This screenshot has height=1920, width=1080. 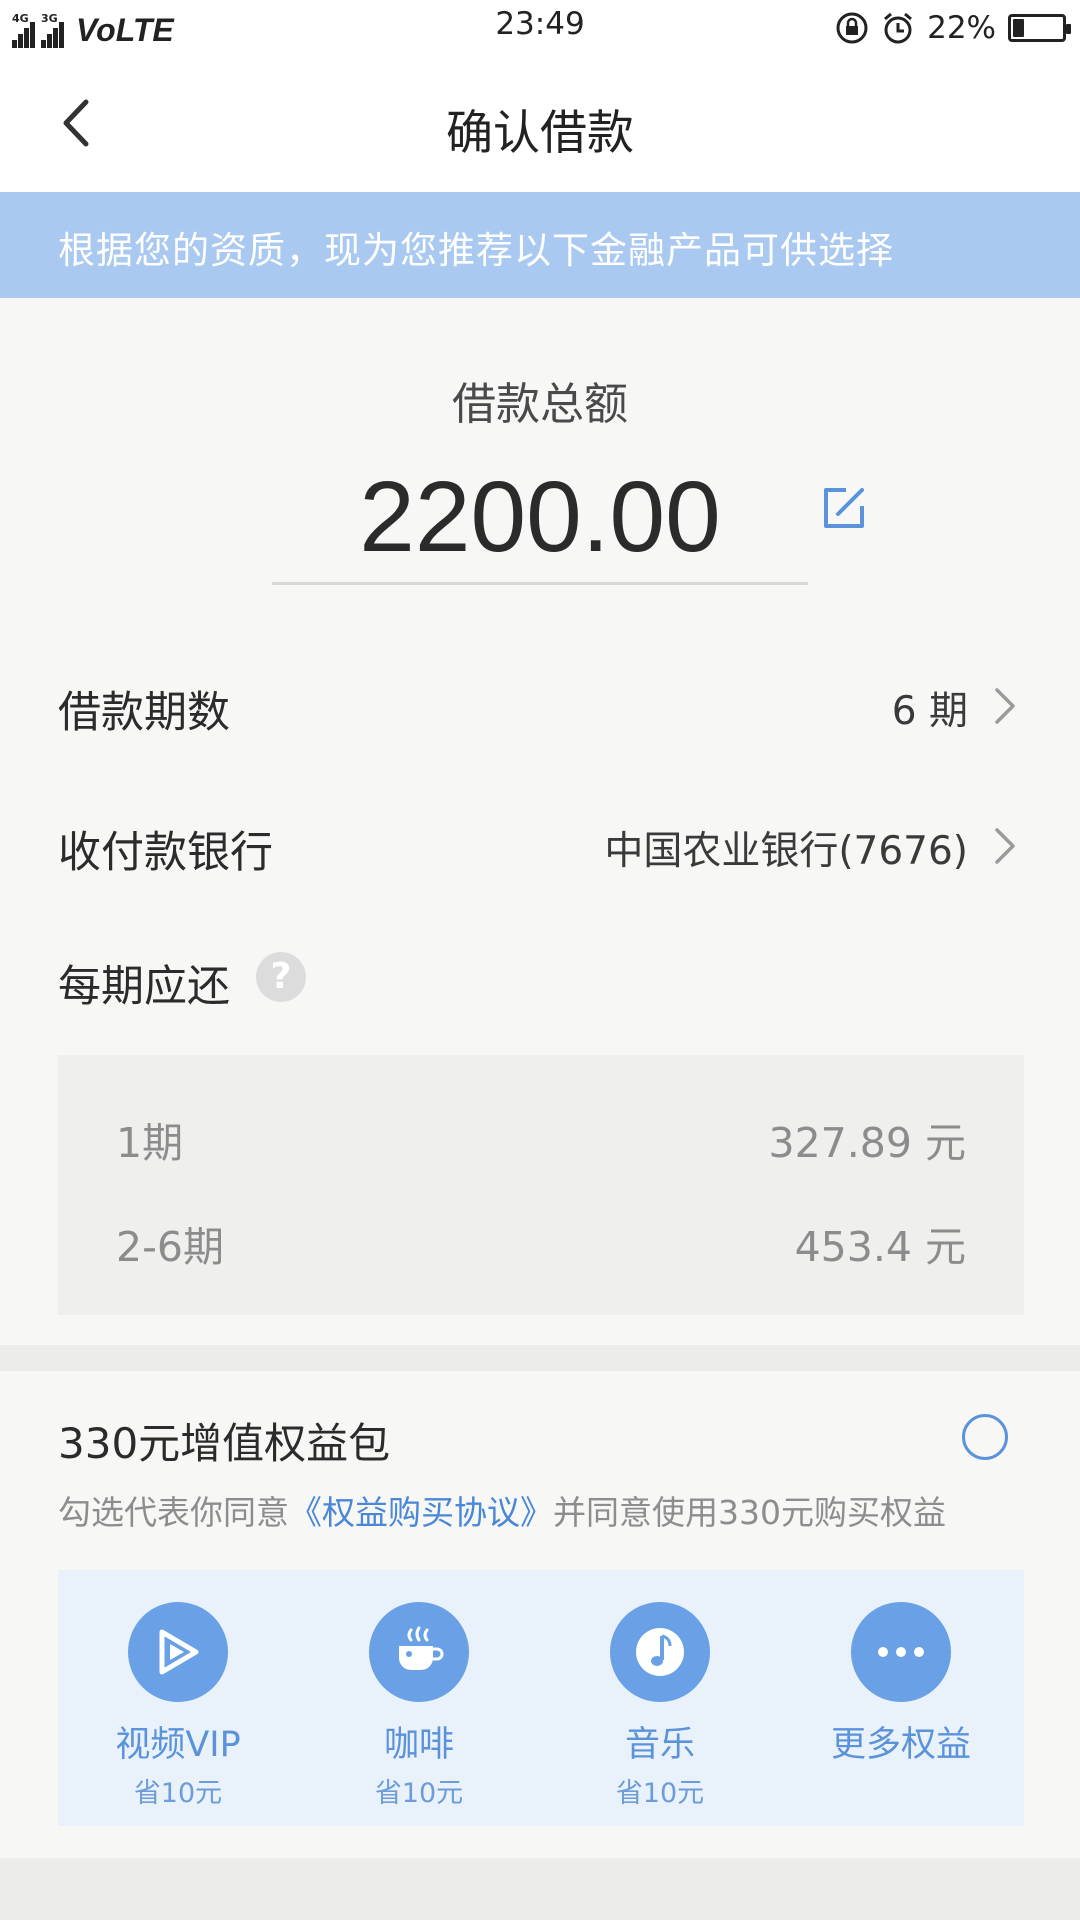 What do you see at coordinates (170, 1247) in the screenshot?
I see `schedule-period: 2-6期` at bounding box center [170, 1247].